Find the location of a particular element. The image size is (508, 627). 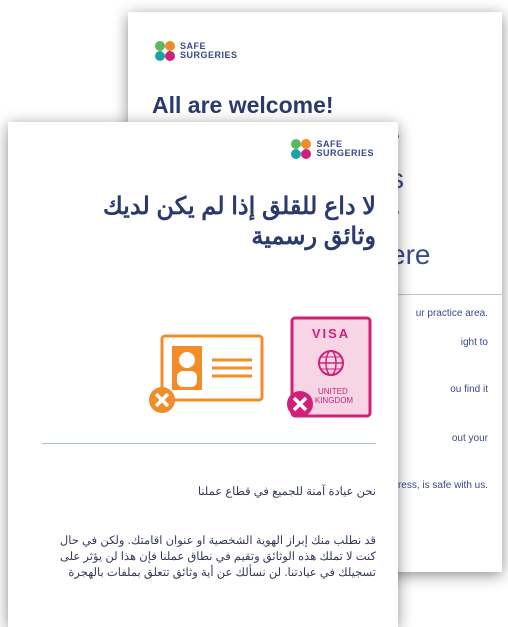

english-body-text: ur practice area. is located at coordinates (451, 313).